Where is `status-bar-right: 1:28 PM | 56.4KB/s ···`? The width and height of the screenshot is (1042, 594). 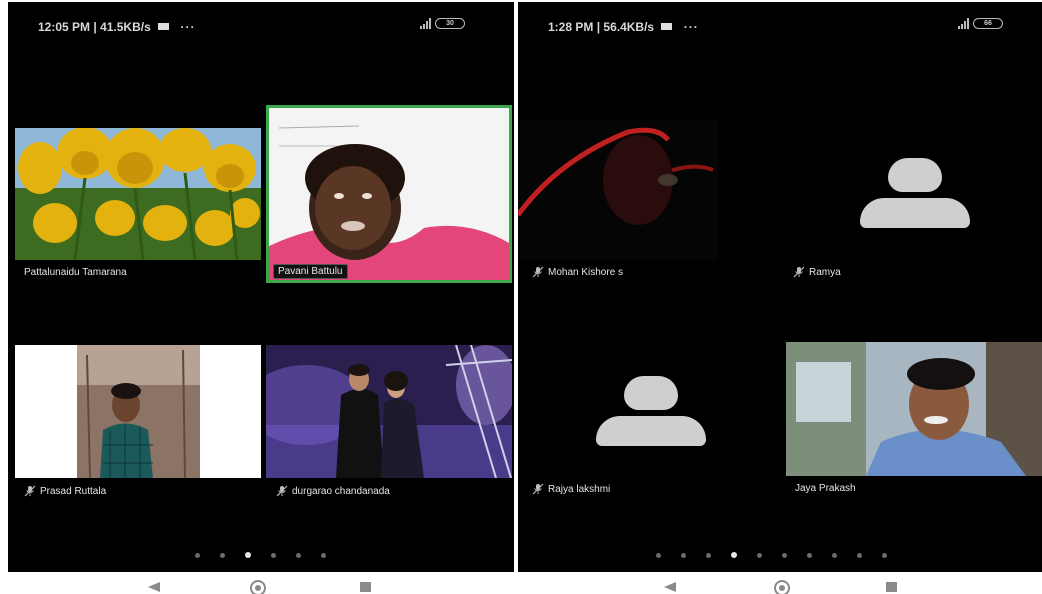
status-bar-right: 1:28 PM | 56.4KB/s ··· is located at coordinates (623, 27).